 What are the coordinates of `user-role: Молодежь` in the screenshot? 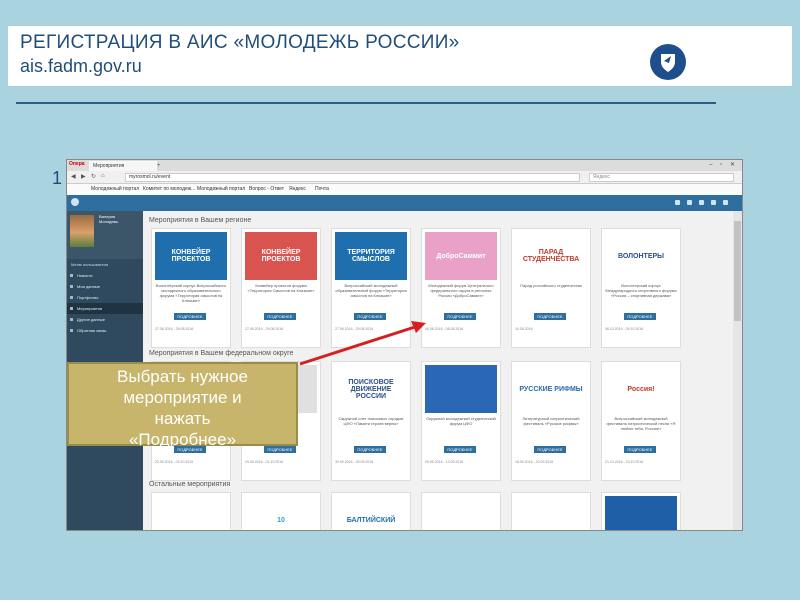 It's located at (109, 221).